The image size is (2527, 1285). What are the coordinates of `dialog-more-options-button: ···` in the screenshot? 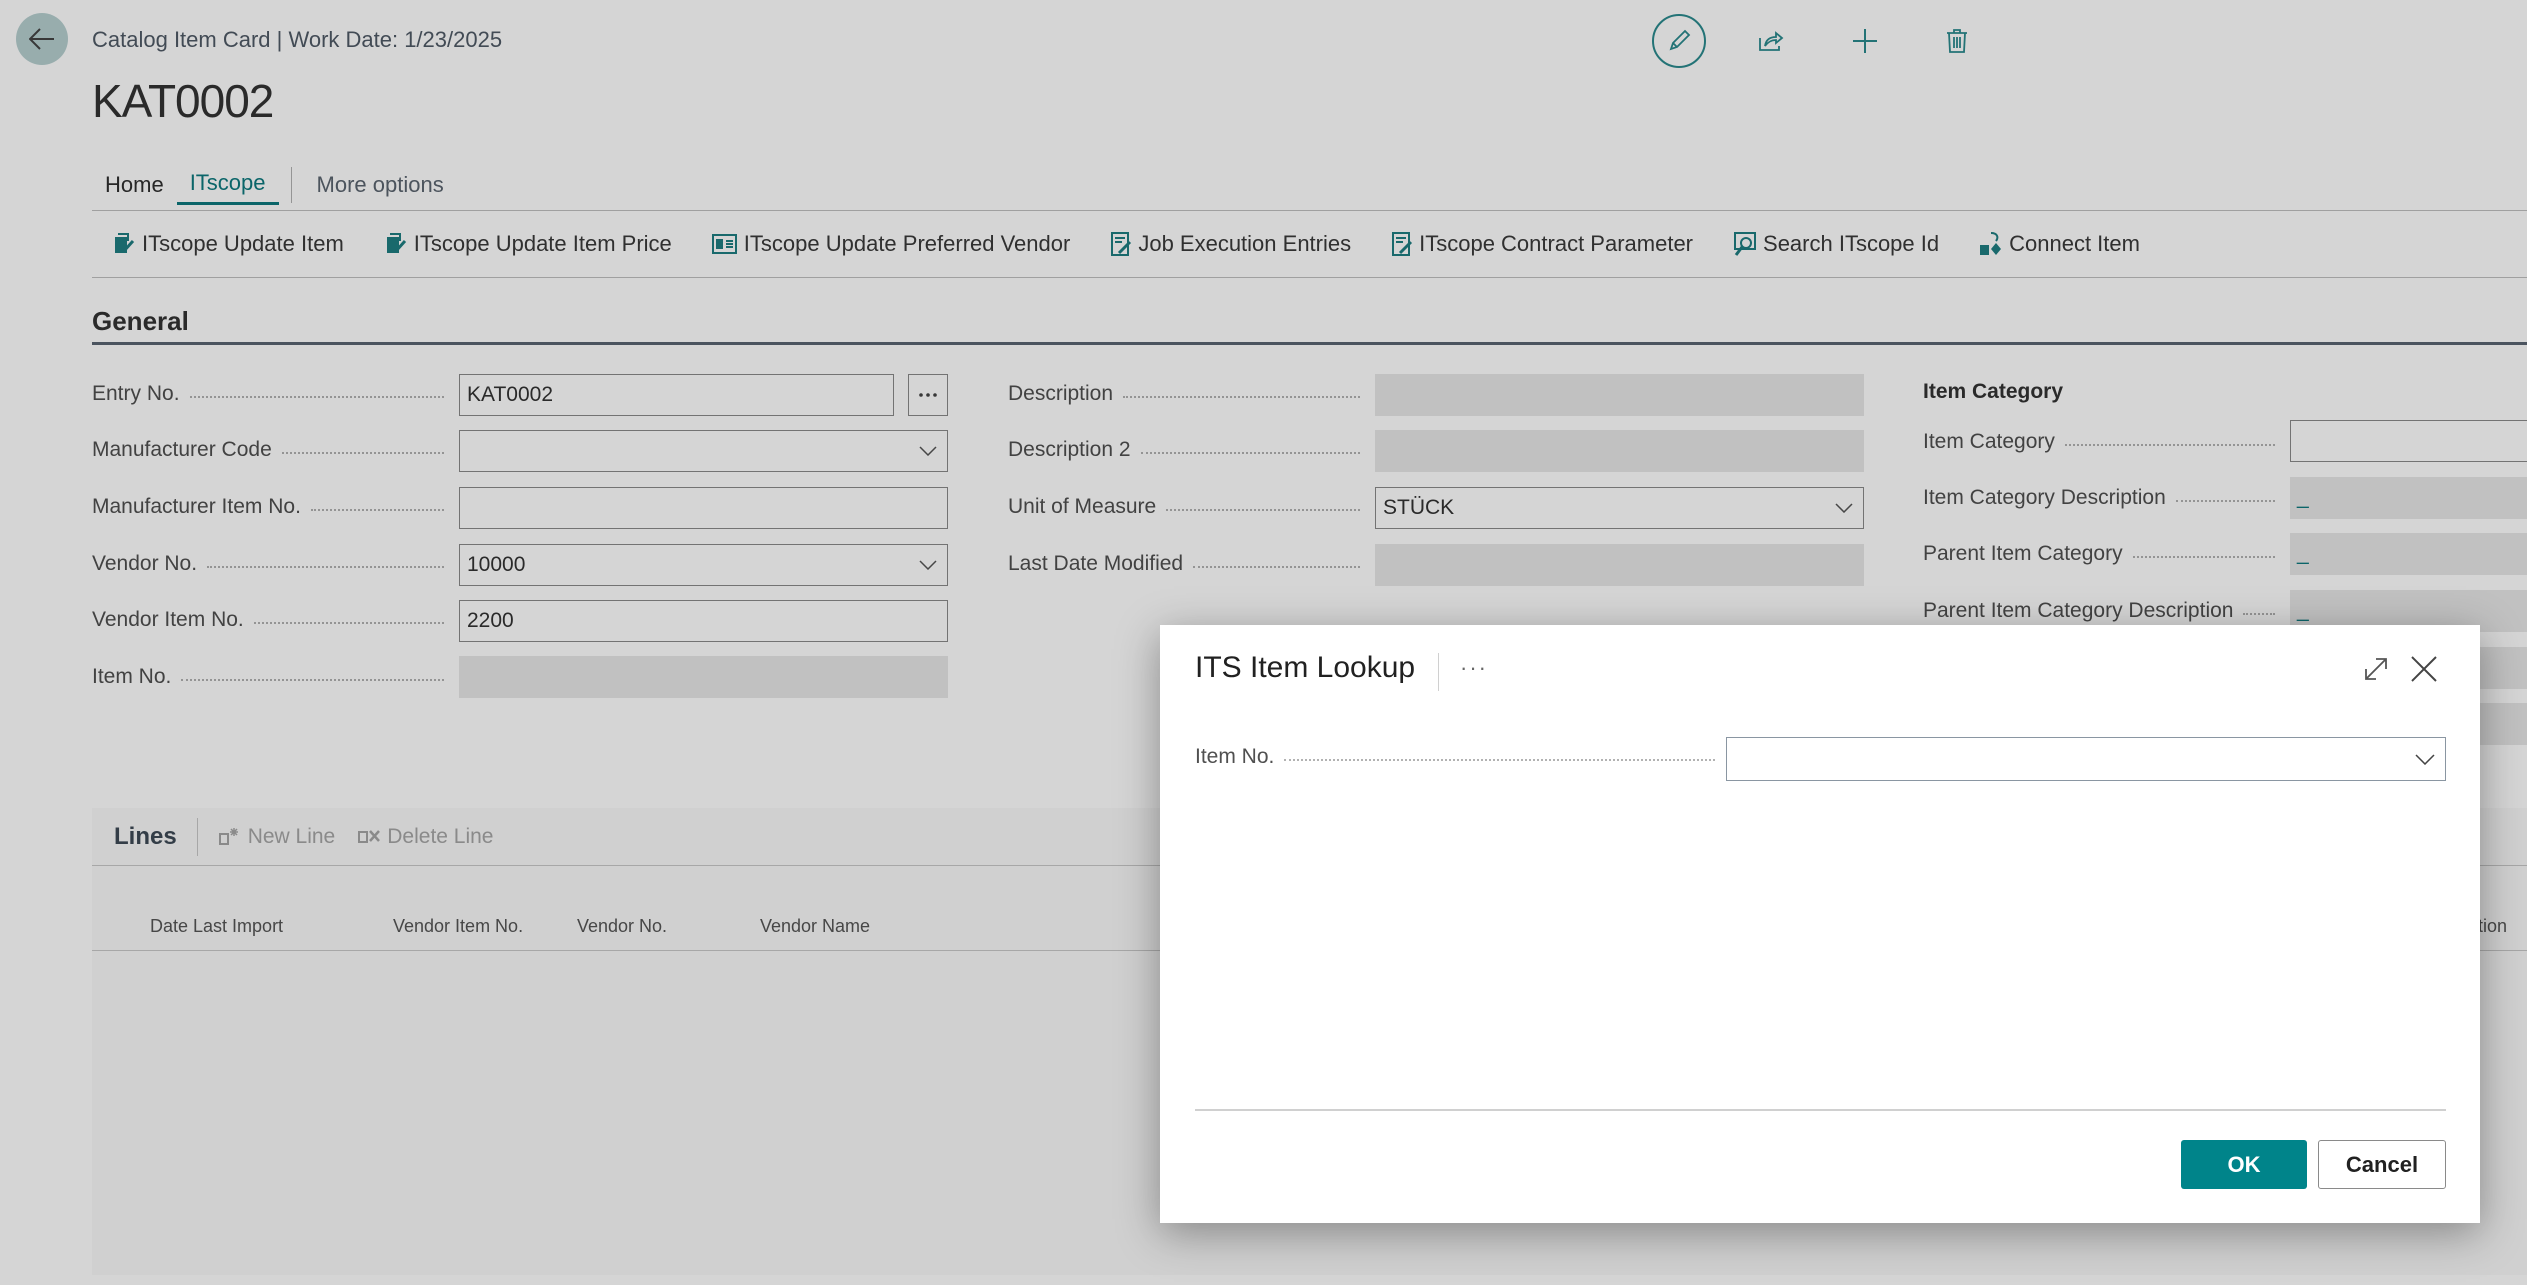 It's located at (1474, 668).